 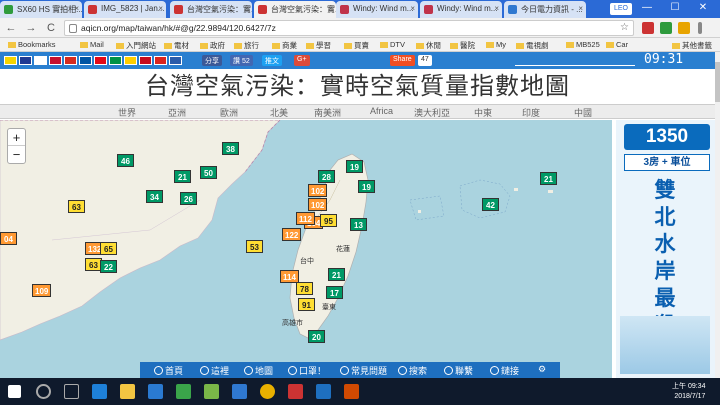 What do you see at coordinates (188, 198) in the screenshot?
I see `aqi-station-marker: 26` at bounding box center [188, 198].